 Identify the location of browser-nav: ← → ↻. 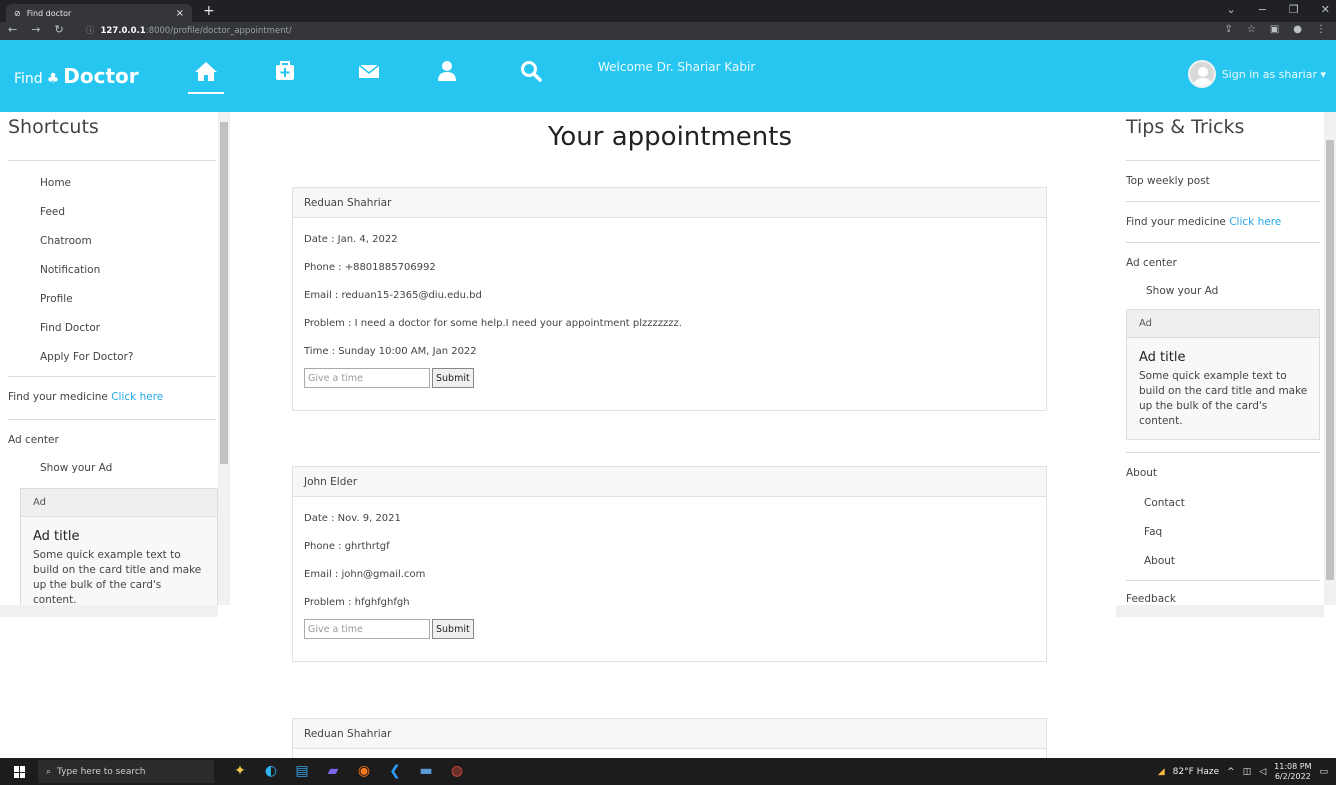
(36, 29).